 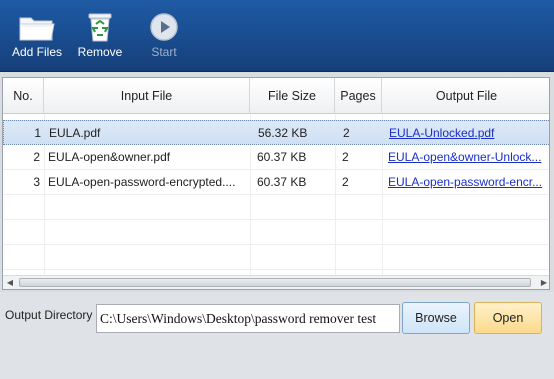 What do you see at coordinates (37, 52) in the screenshot?
I see `add-files-label: Add Files` at bounding box center [37, 52].